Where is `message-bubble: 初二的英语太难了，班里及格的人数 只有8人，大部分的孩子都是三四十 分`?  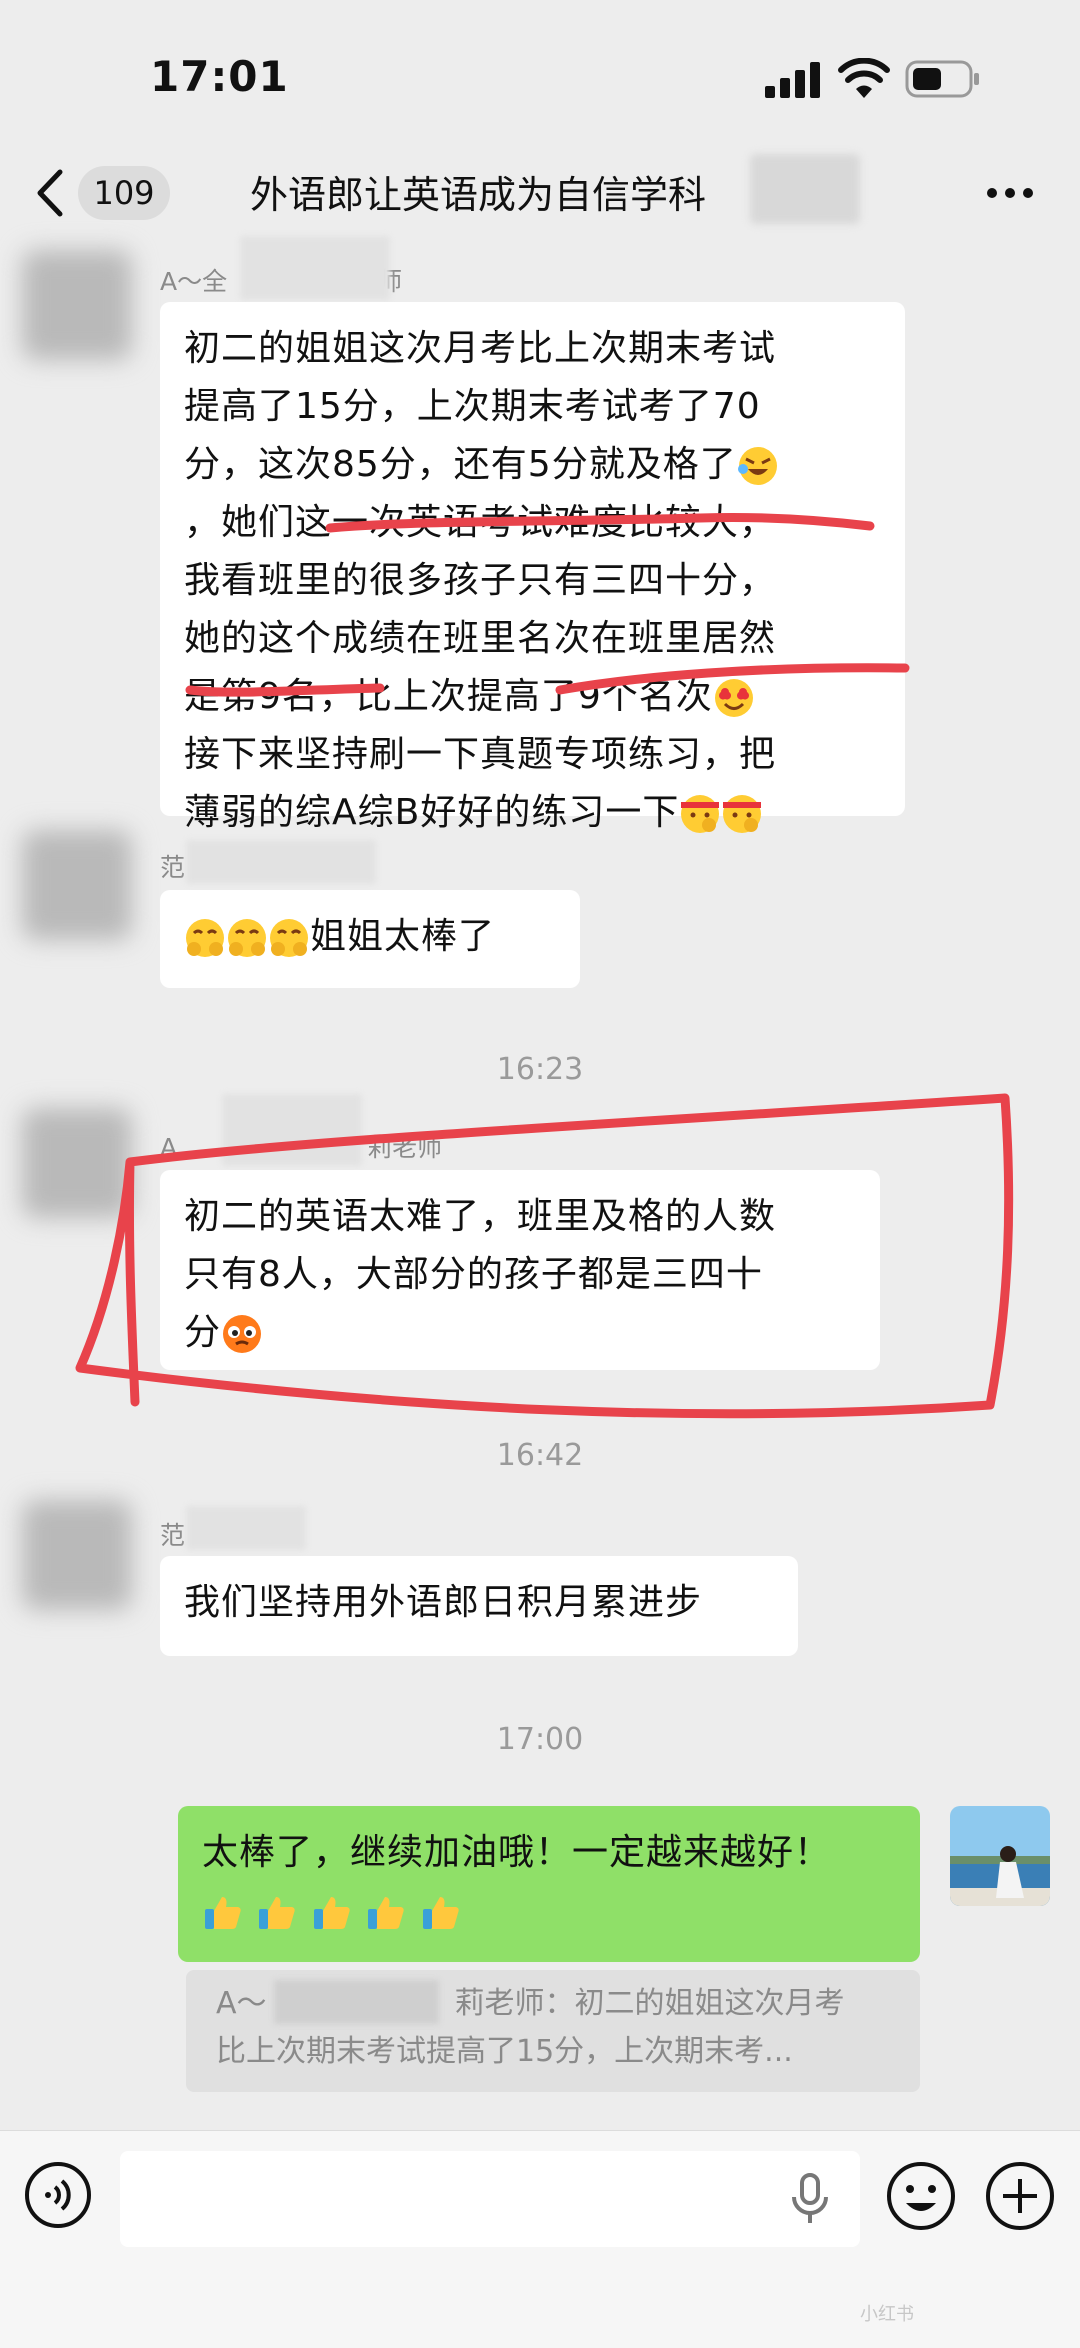
message-bubble: 初二的英语太难了，班里及格的人数 只有8人，大部分的孩子都是三四十 分 is located at coordinates (520, 1270).